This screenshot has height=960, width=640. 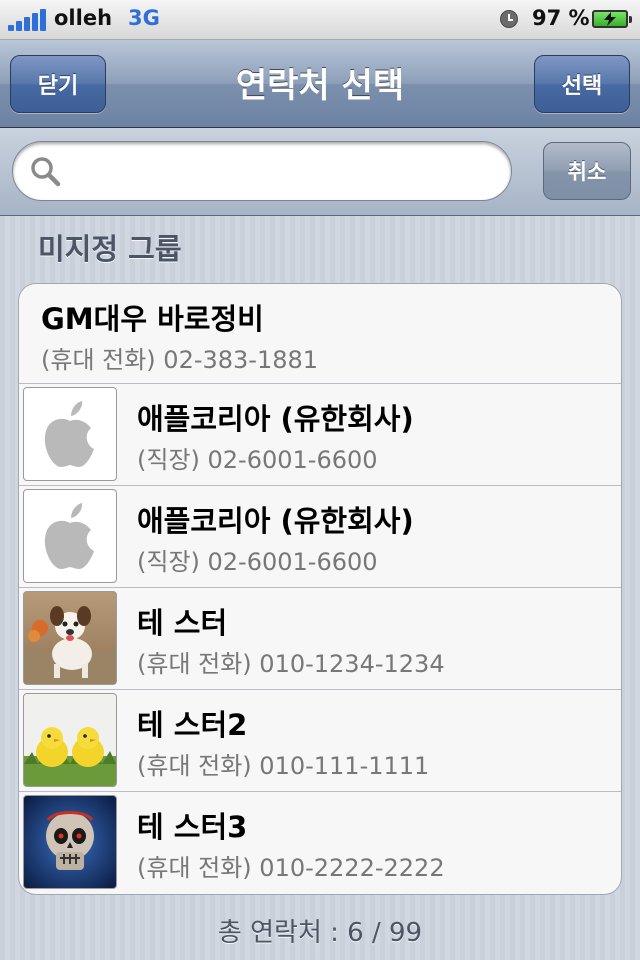 What do you see at coordinates (582, 84) in the screenshot?
I see `select-button: 선택` at bounding box center [582, 84].